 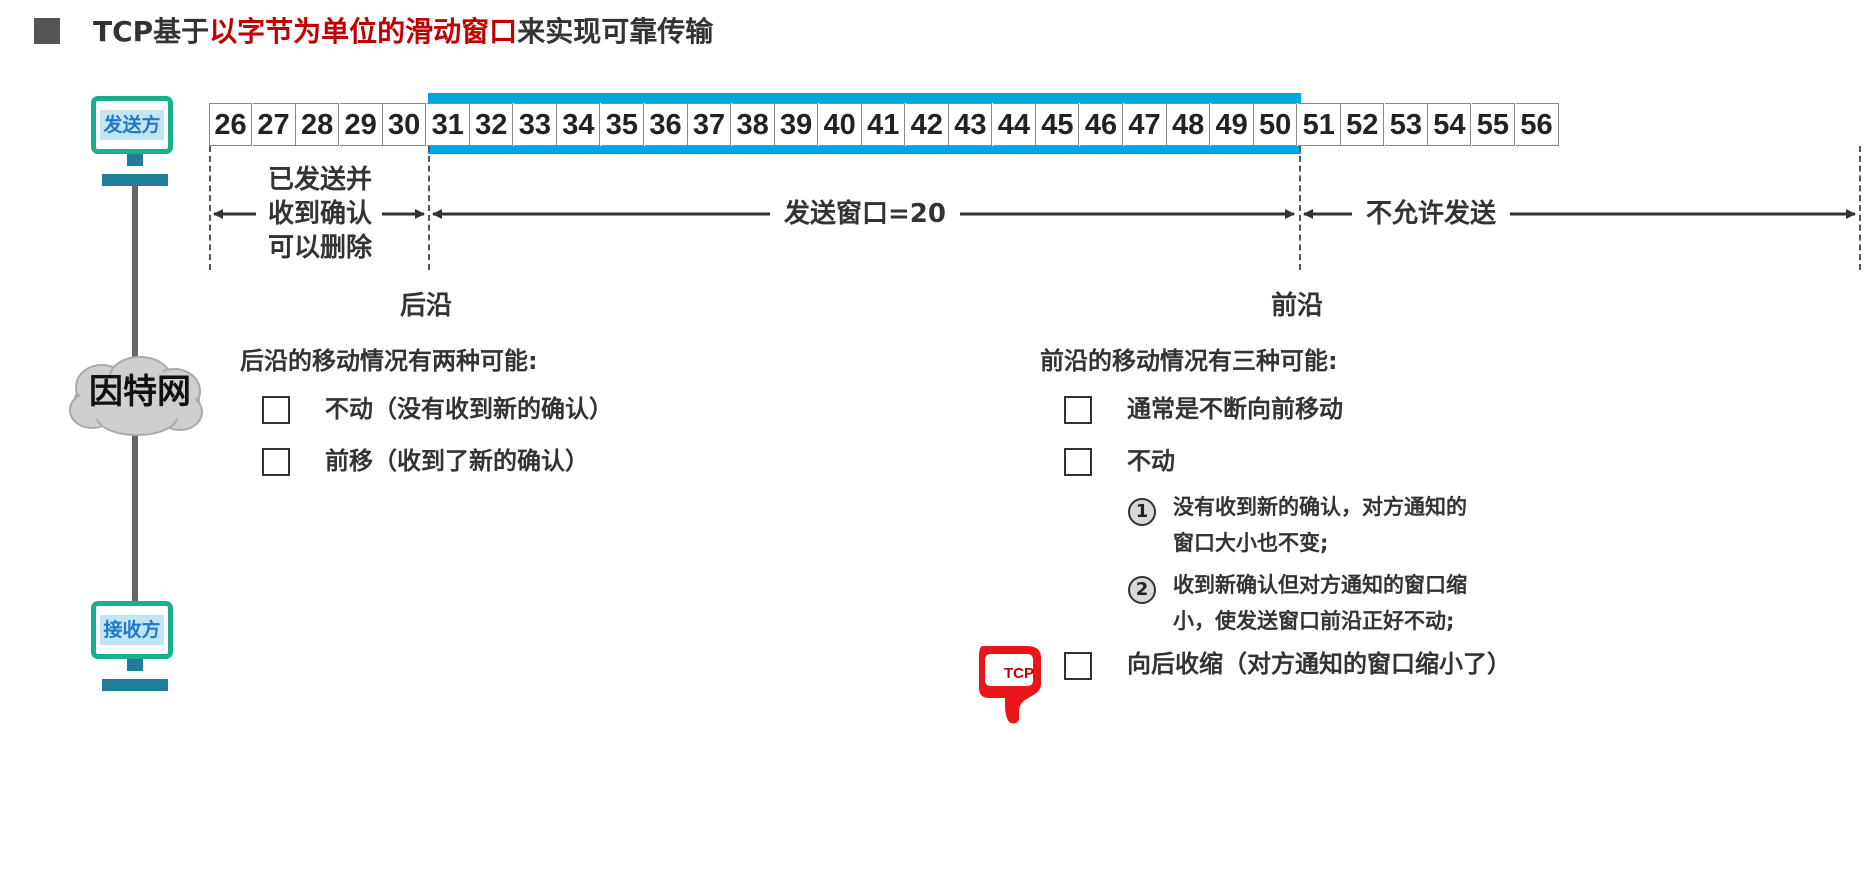 What do you see at coordinates (469, 409) in the screenshot?
I see `trailing-item-1: 不动（没有收到新的确认）` at bounding box center [469, 409].